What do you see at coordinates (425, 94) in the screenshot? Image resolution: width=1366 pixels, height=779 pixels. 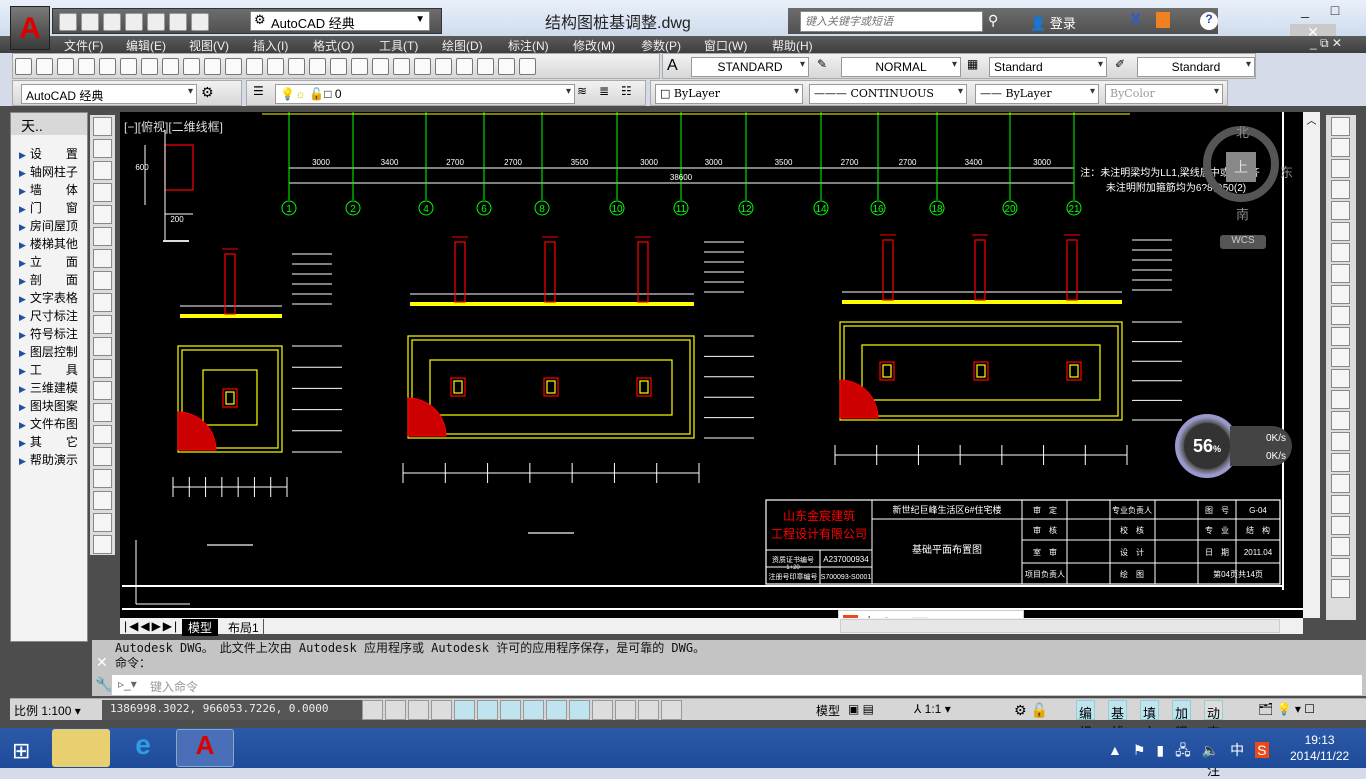 I see `layer-dropdown: 💡☼ 🔓□ 0 ▾` at bounding box center [425, 94].